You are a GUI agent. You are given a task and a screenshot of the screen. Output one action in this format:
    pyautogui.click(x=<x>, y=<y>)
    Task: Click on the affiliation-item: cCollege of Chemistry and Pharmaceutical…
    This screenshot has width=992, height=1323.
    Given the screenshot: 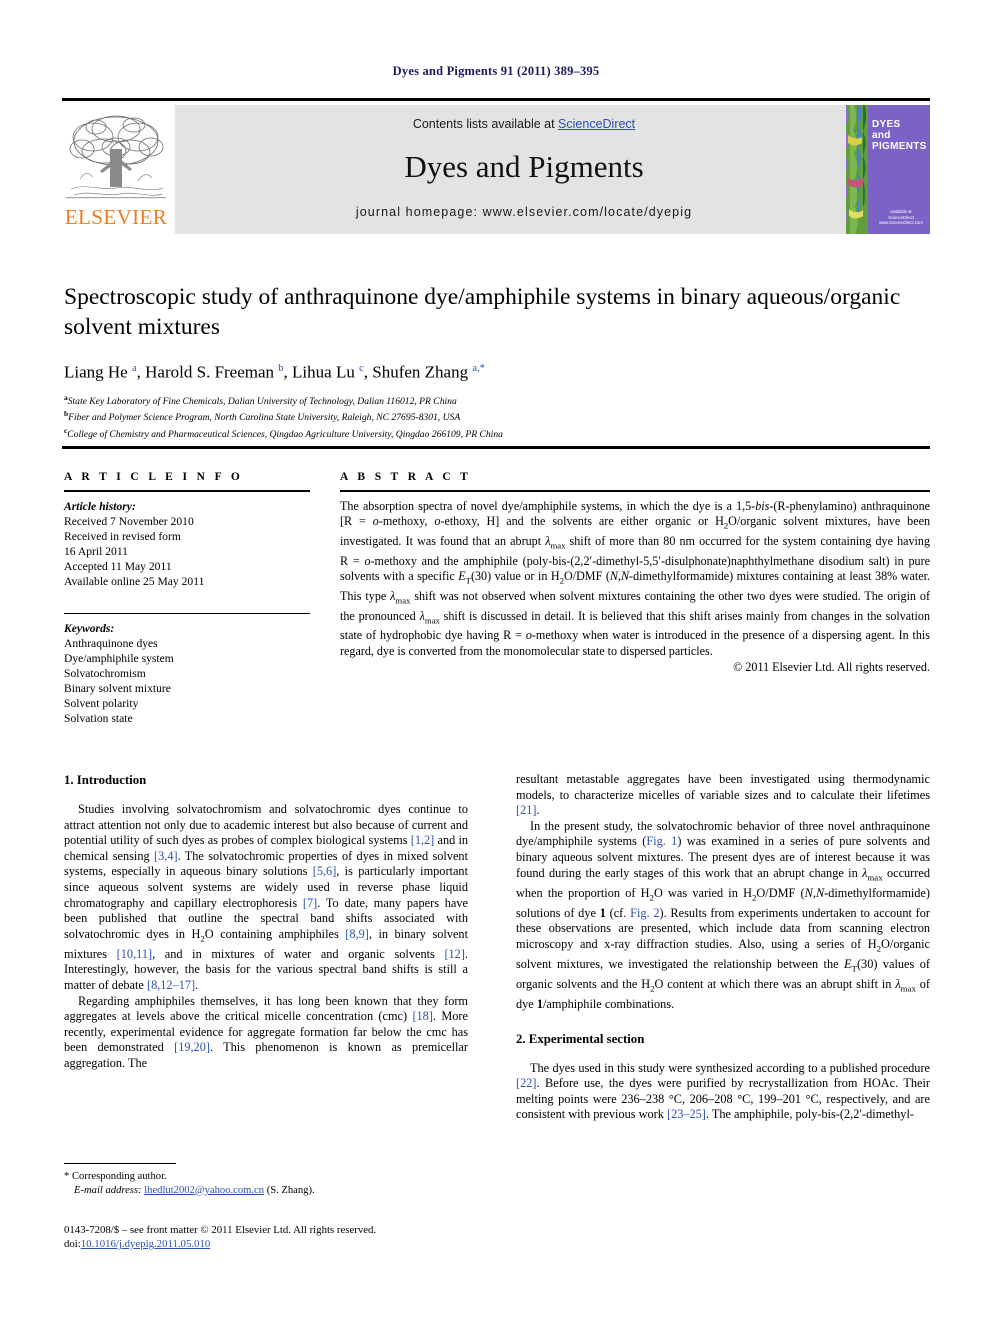 What is the action you would take?
    pyautogui.click(x=497, y=433)
    